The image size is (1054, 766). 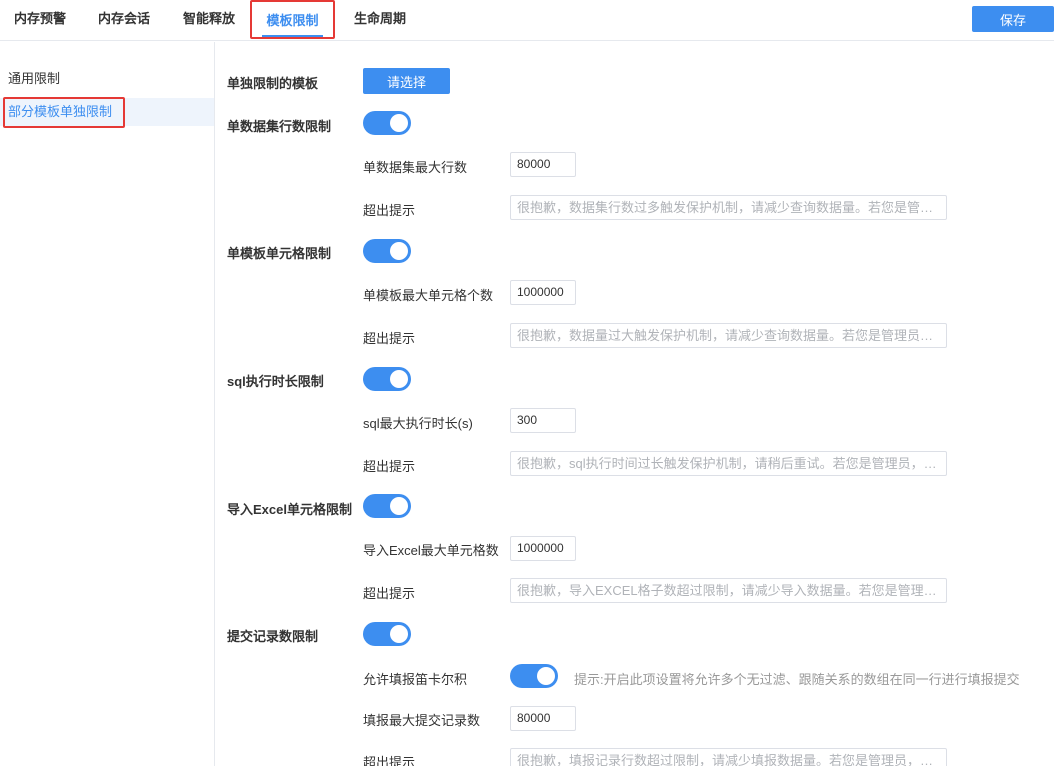 I want to click on tab-memory-session: 内存会话, so click(x=124, y=18).